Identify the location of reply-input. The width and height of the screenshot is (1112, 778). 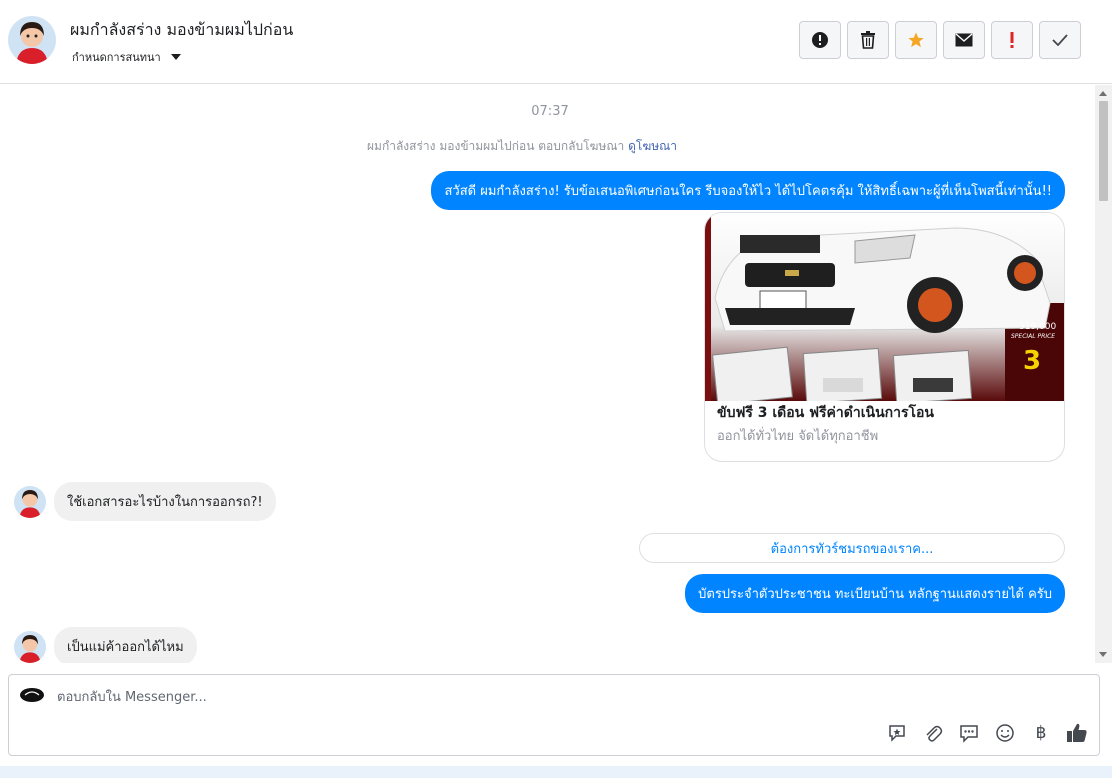
(457, 697).